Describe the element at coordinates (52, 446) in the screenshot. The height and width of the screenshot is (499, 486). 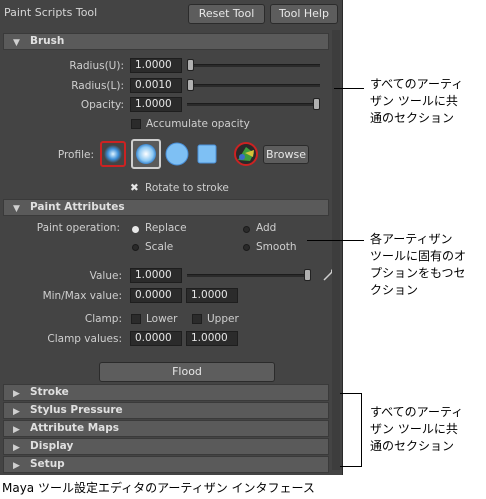
I see `display-header-label: Display` at that location.